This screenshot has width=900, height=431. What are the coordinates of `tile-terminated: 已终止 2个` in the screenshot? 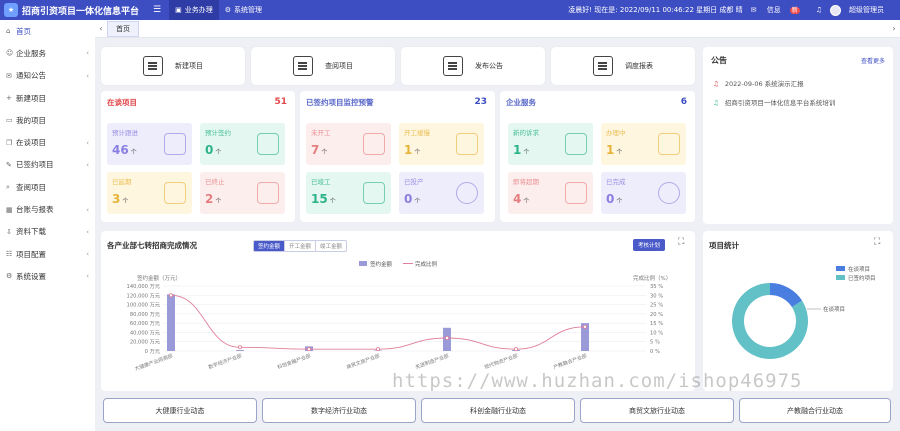 It's located at (242, 193).